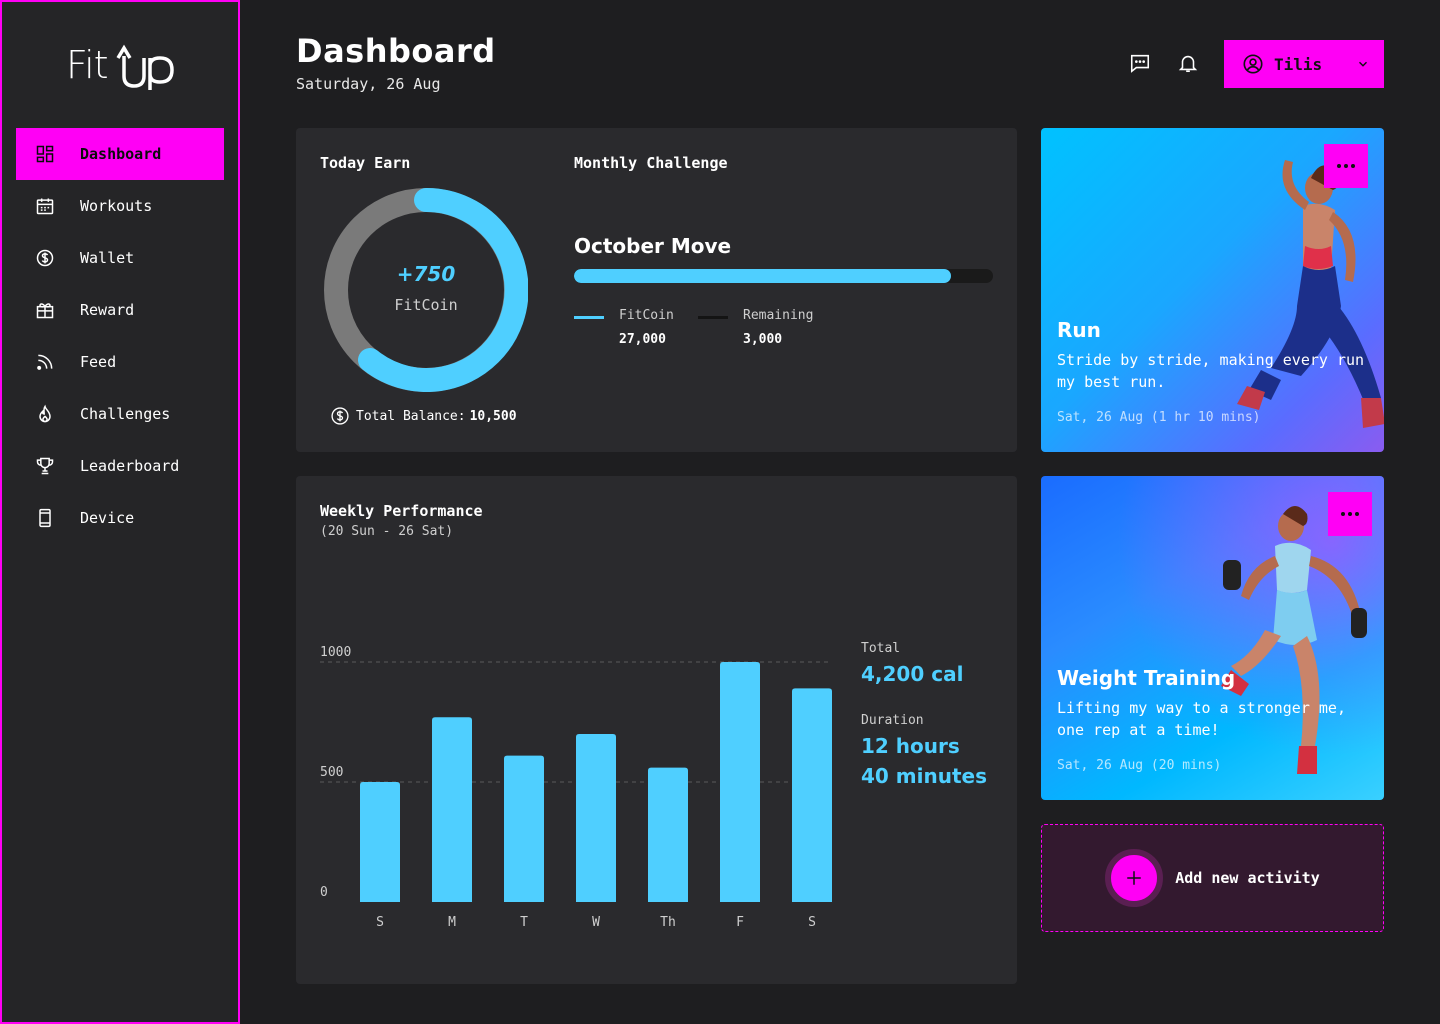  I want to click on dashboard-icon, so click(45, 154).